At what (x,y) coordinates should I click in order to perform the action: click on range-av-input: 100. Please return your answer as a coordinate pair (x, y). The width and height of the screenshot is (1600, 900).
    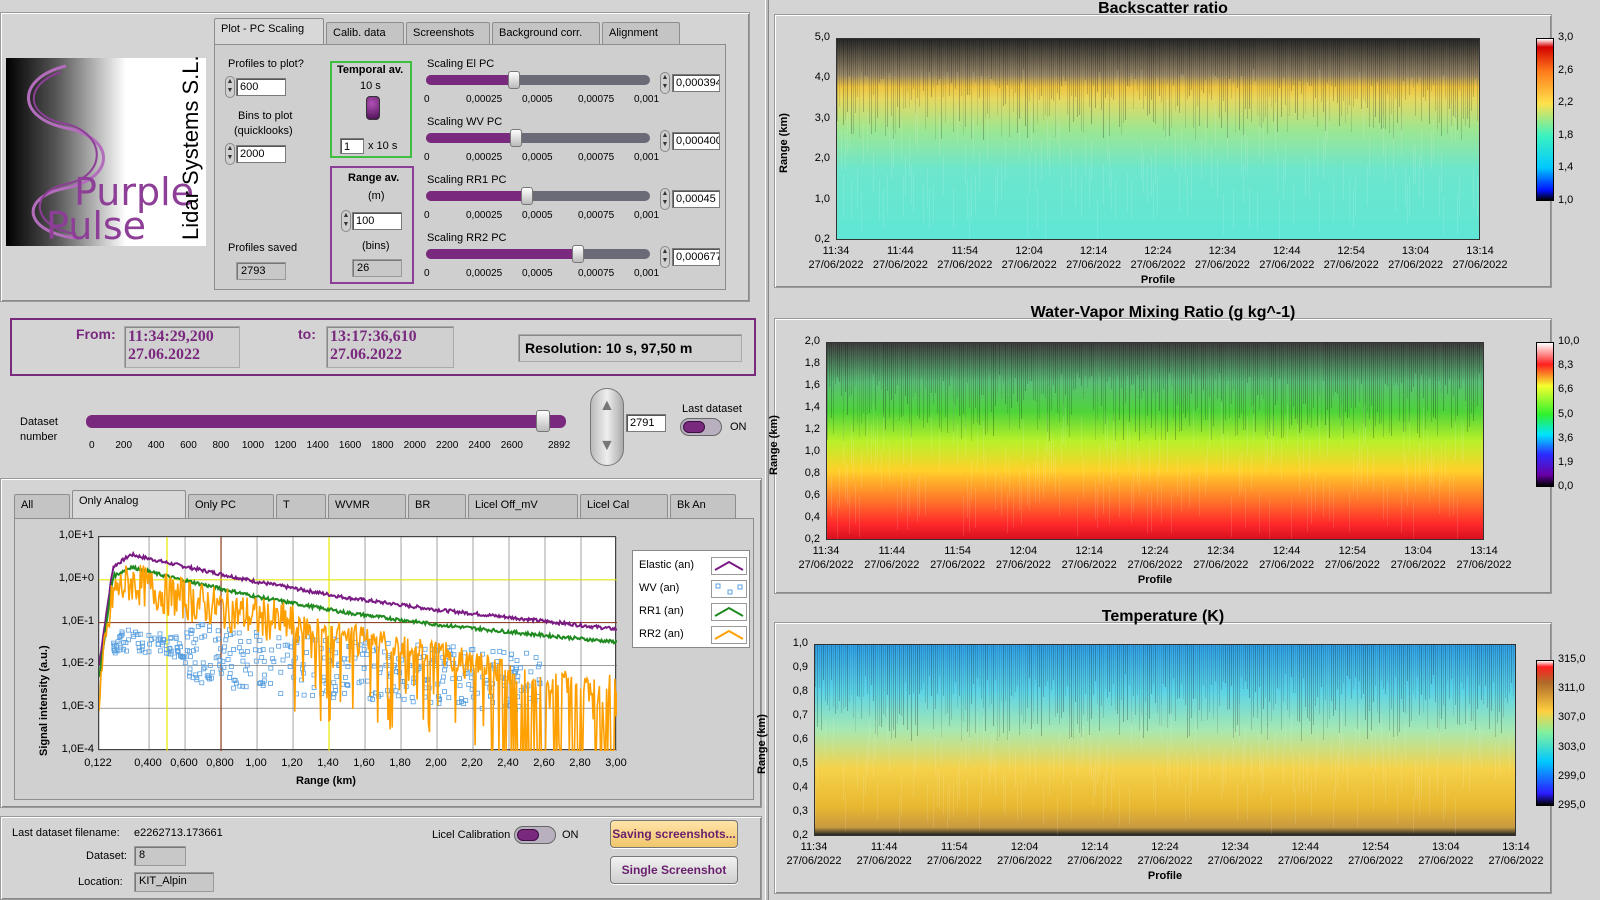
    Looking at the image, I should click on (377, 221).